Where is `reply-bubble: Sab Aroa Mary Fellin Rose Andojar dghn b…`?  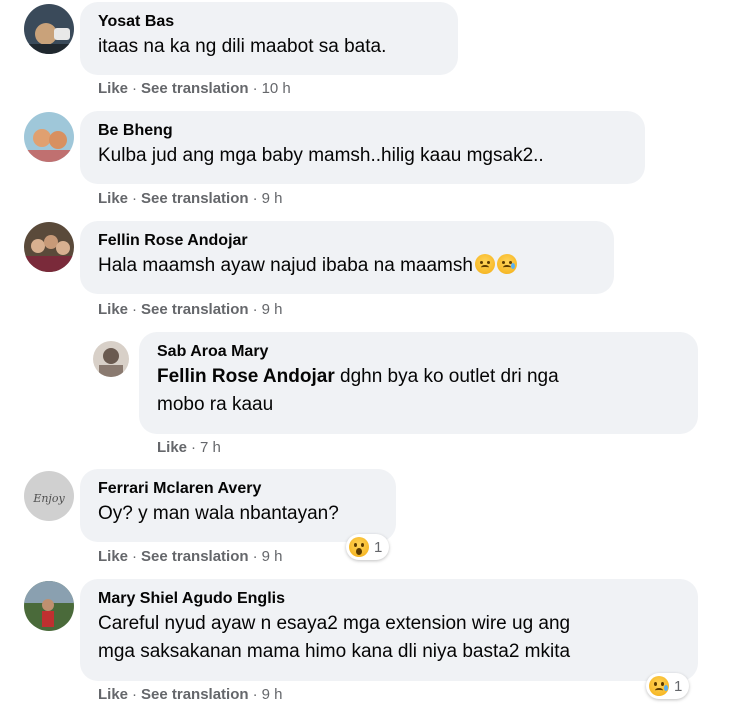 reply-bubble: Sab Aroa Mary Fellin Rose Andojar dghn b… is located at coordinates (418, 383).